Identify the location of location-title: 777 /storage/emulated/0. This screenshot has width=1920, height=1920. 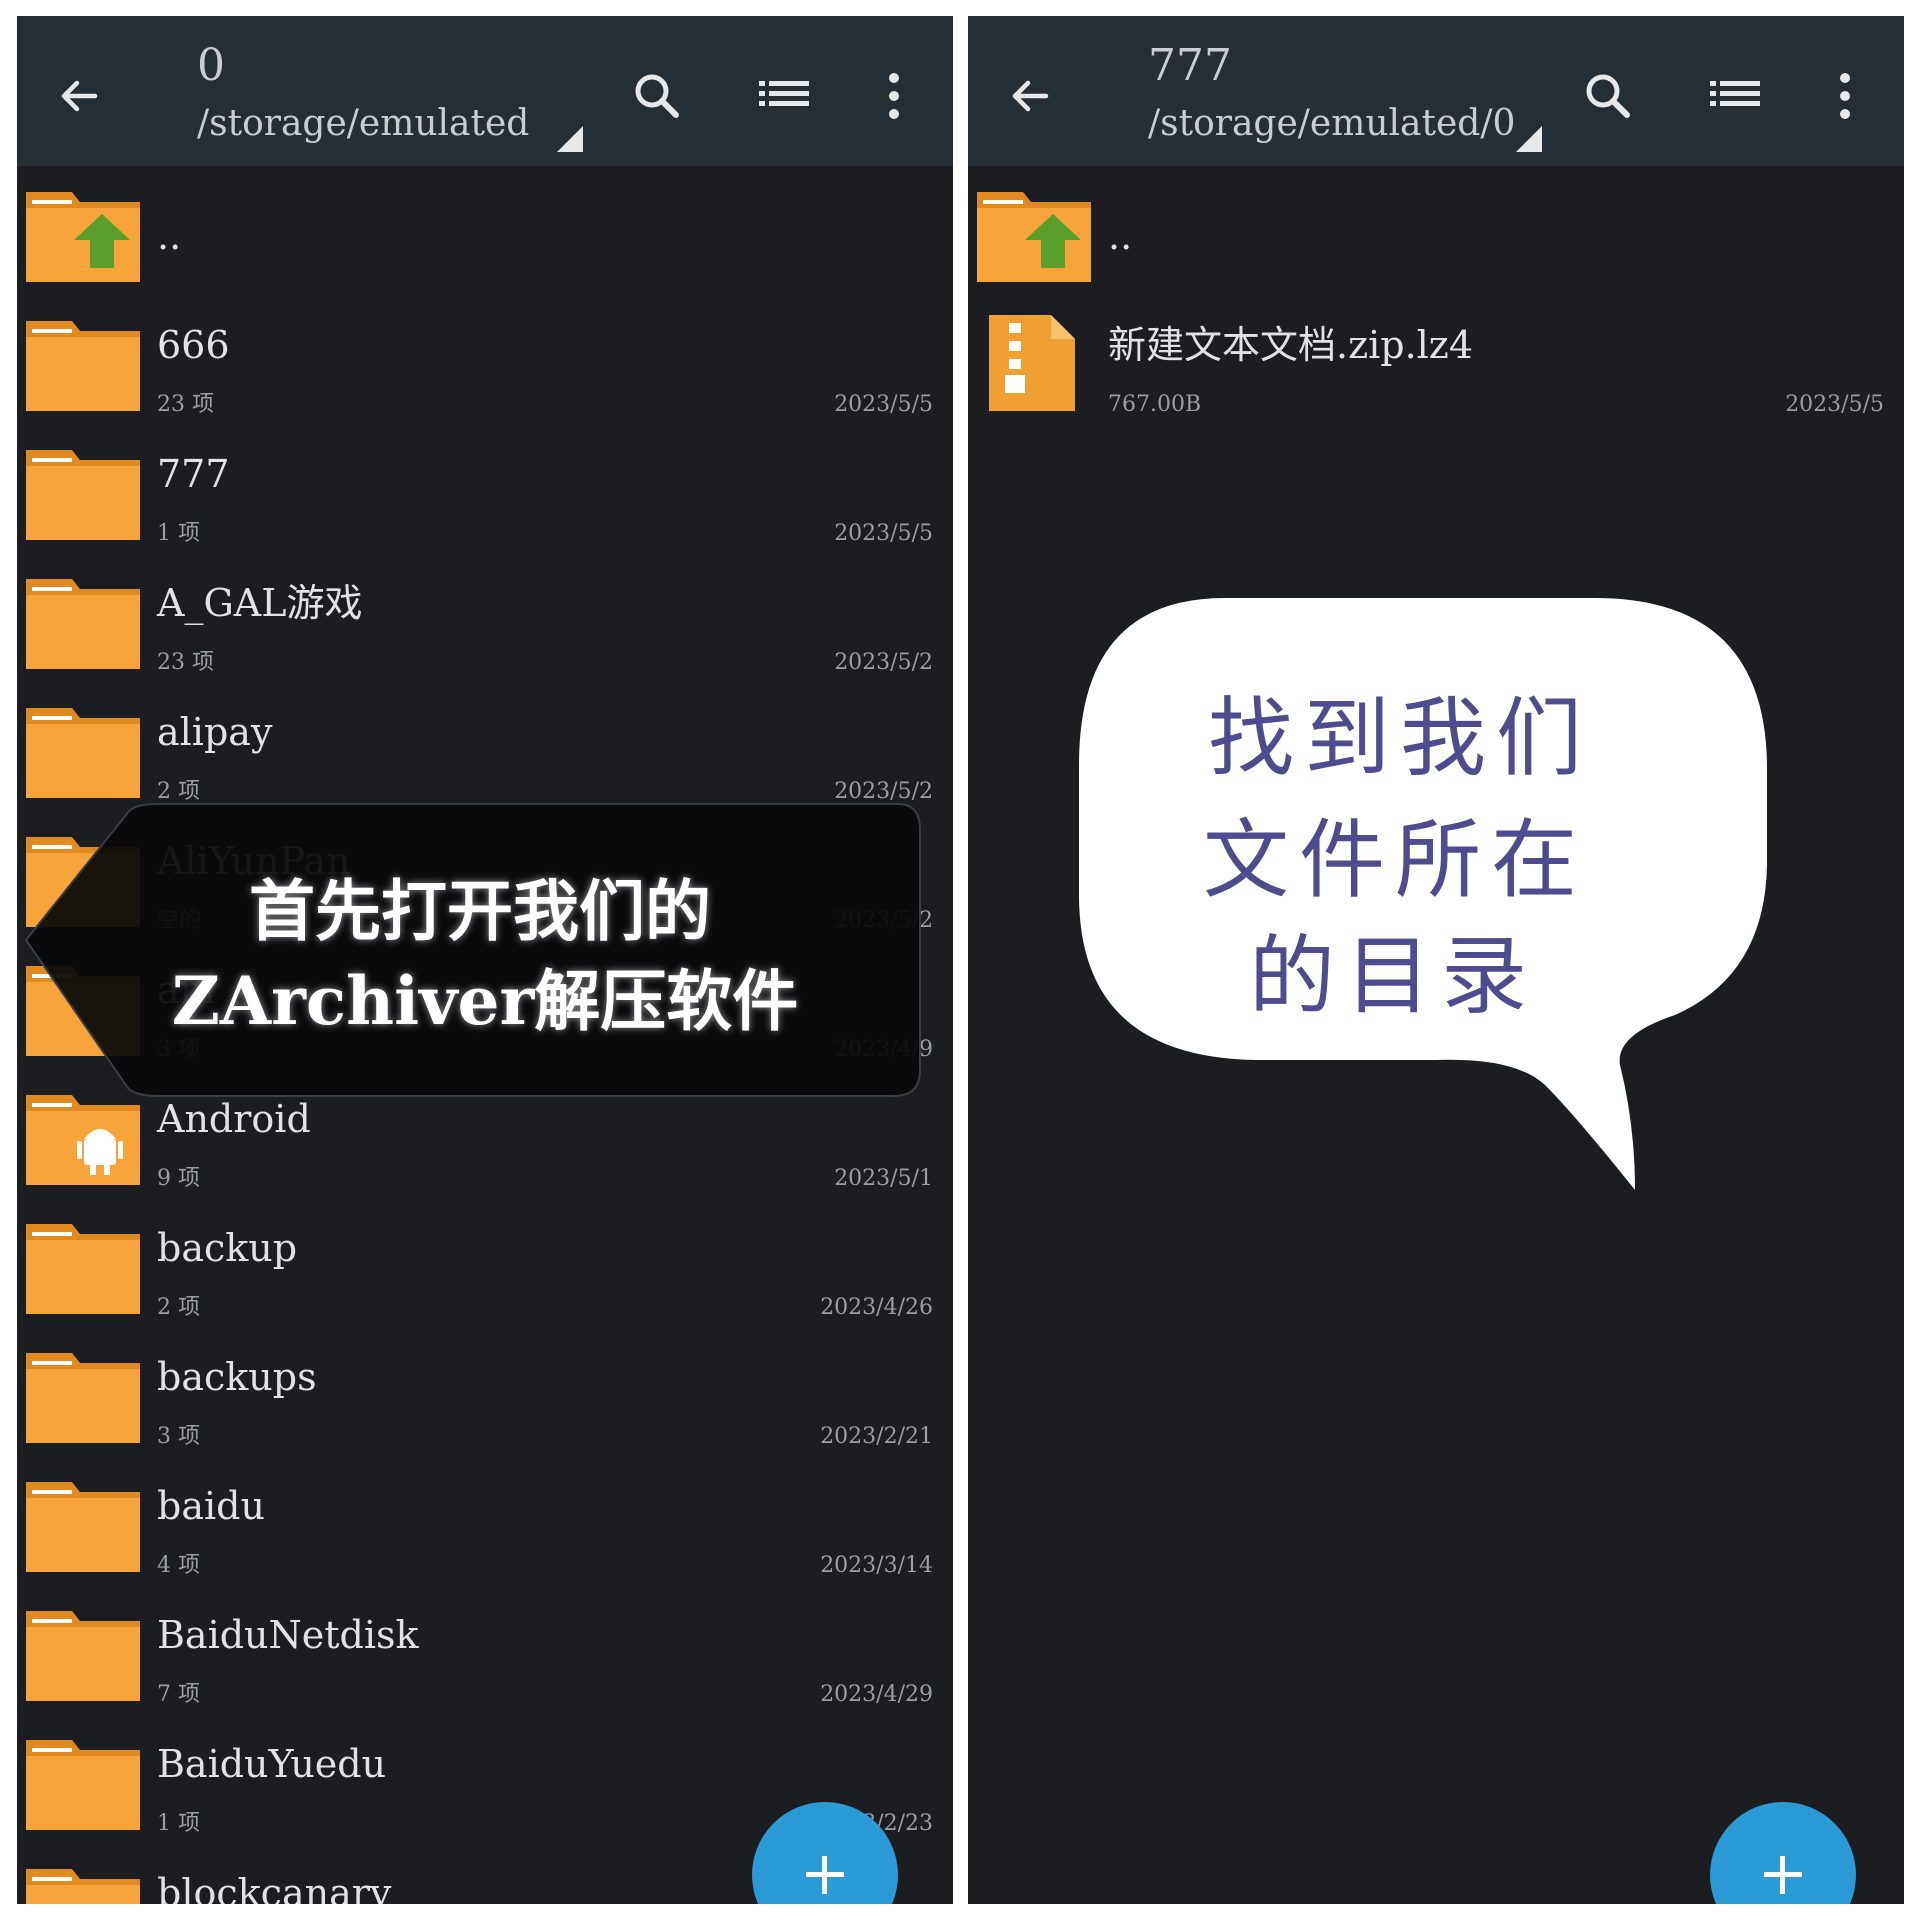
(1353, 98).